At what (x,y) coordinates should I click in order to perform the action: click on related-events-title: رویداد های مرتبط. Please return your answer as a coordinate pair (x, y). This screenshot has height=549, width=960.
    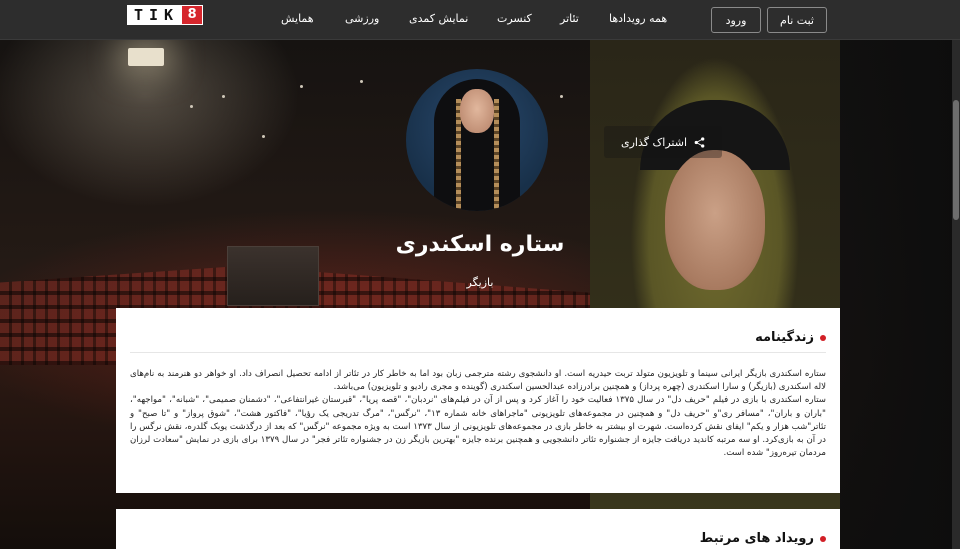
    Looking at the image, I should click on (763, 538).